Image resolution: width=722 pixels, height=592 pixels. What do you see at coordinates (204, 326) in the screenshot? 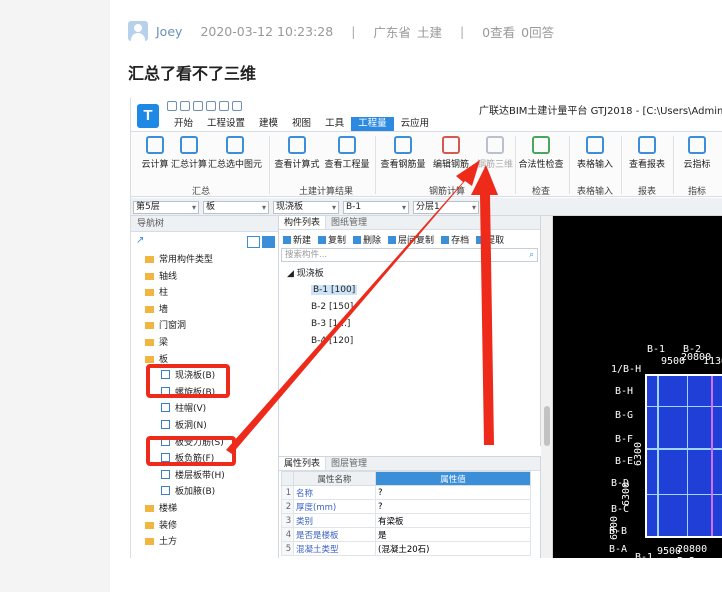
I see `nav-folder-item: 门窗洞` at bounding box center [204, 326].